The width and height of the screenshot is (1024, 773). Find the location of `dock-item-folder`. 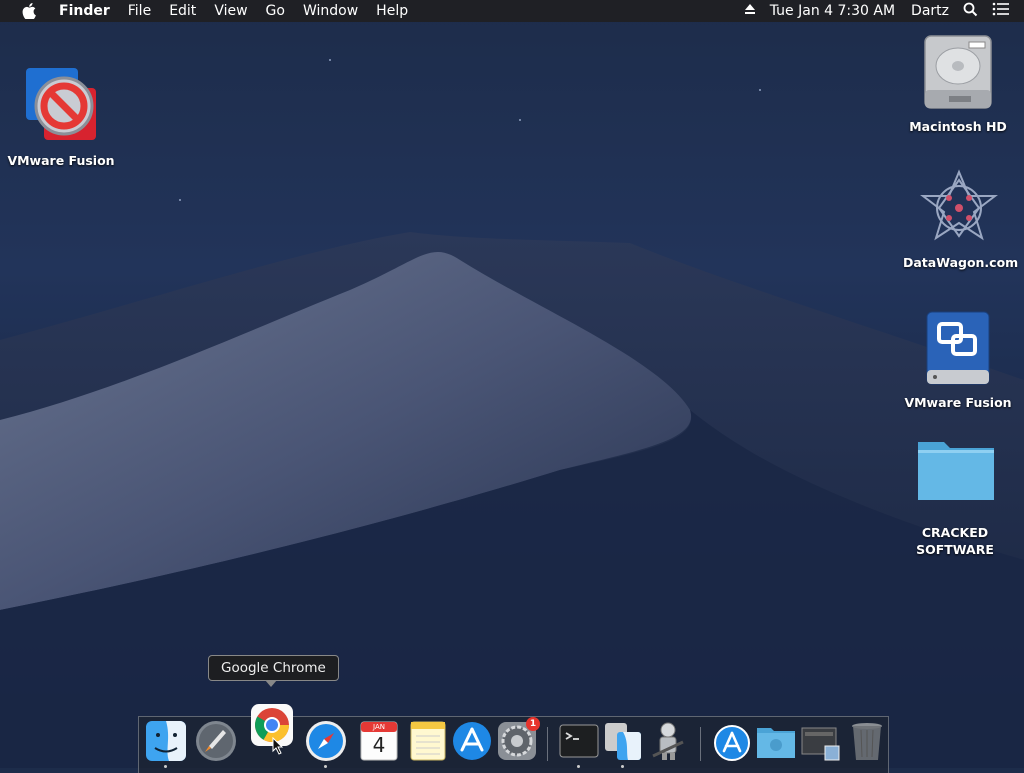

dock-item-folder is located at coordinates (776, 741).